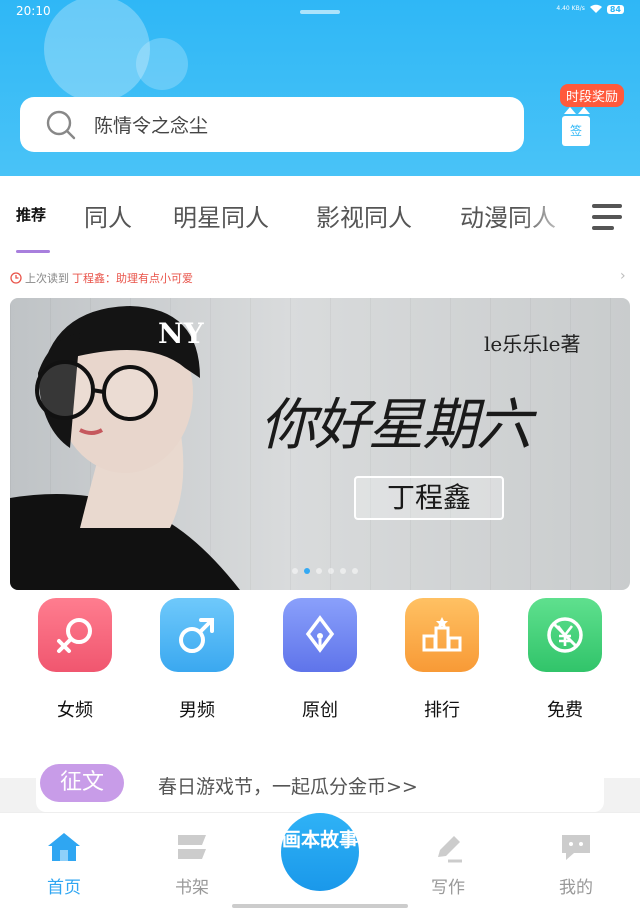  What do you see at coordinates (192, 864) in the screenshot?
I see `nav-bookshelf: 书架` at bounding box center [192, 864].